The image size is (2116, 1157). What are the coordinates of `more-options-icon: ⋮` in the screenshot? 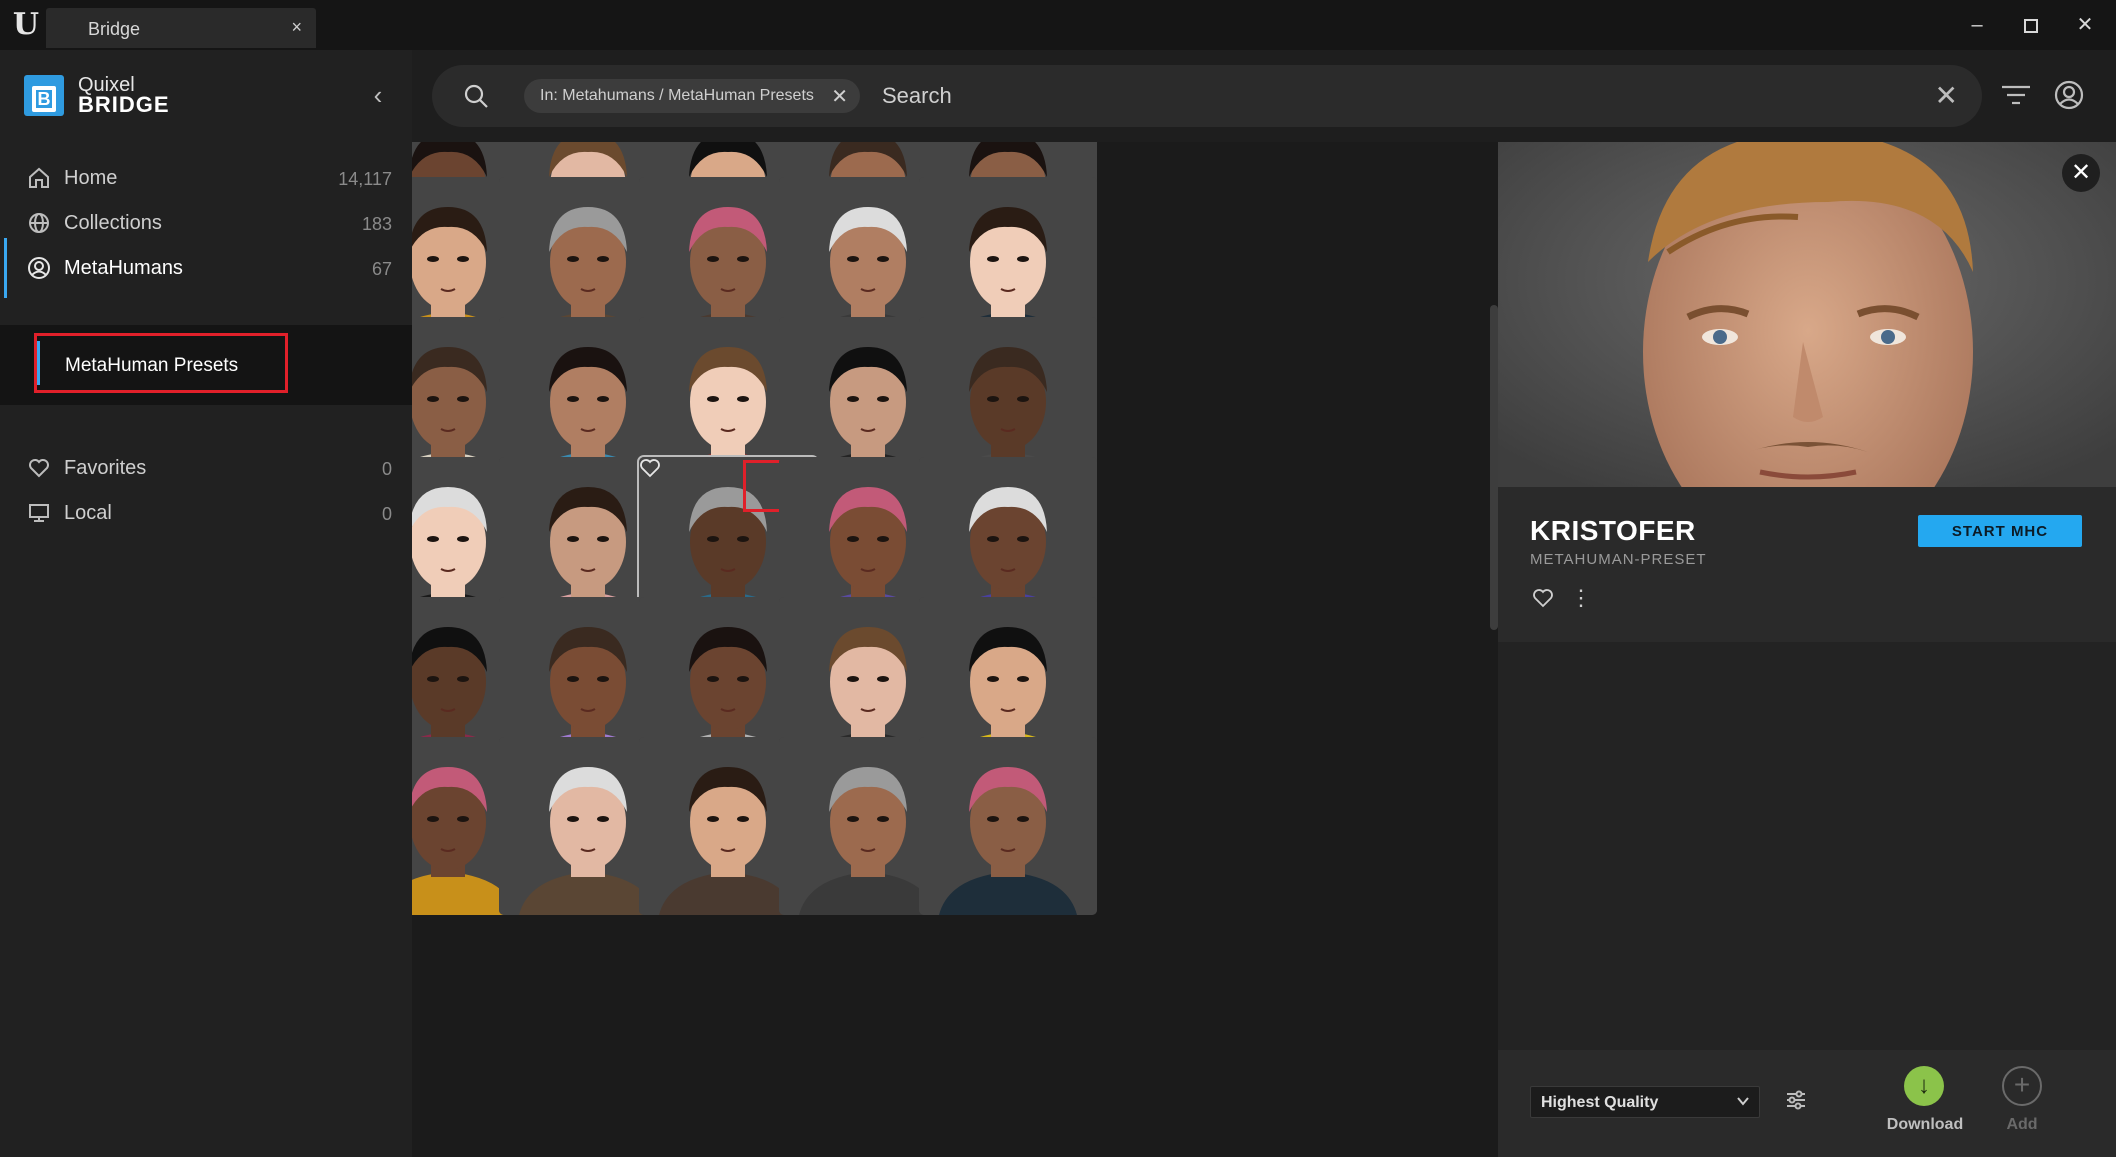 It's located at (1581, 598).